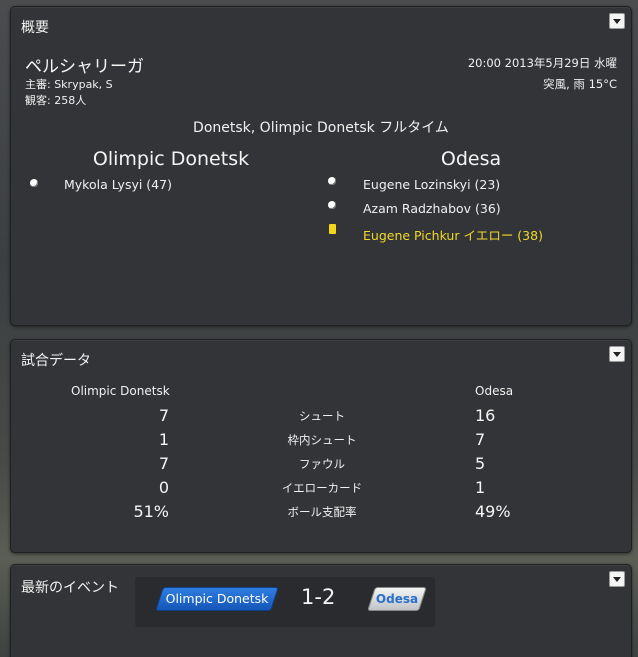 This screenshot has width=638, height=657. I want to click on stats-collapse-button, so click(617, 354).